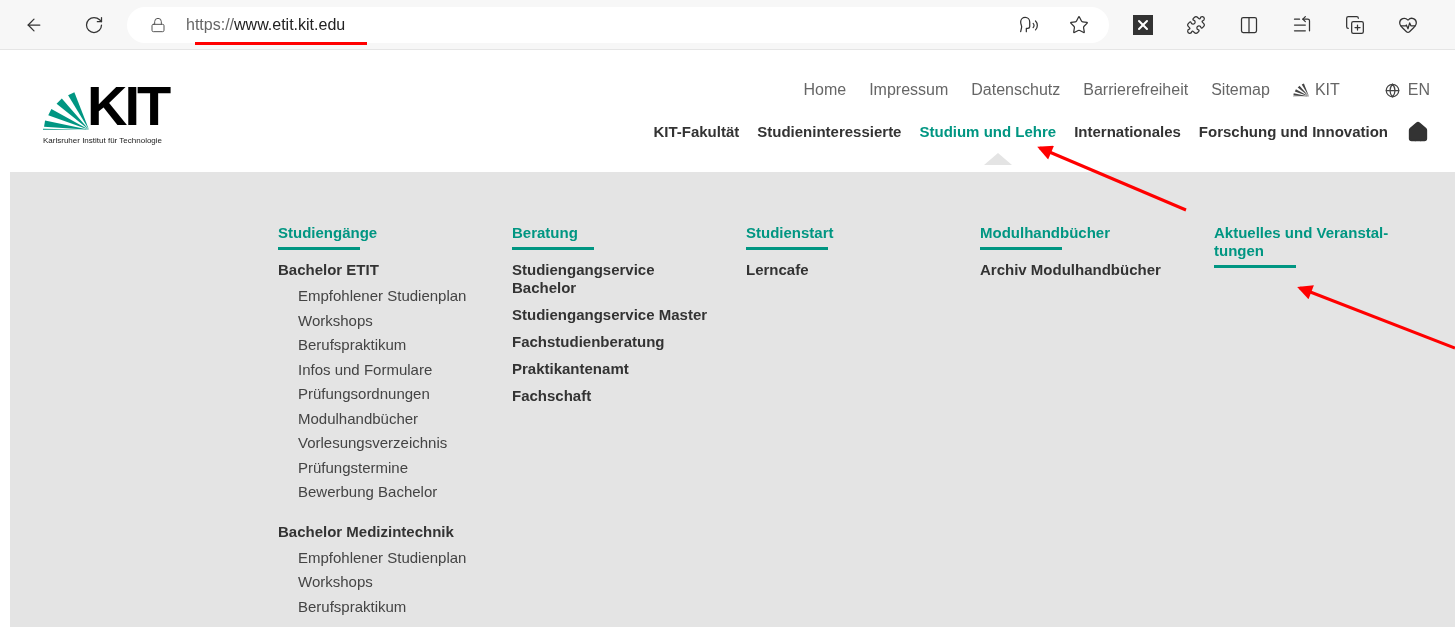 The height and width of the screenshot is (627, 1455). I want to click on submenu-link: Vorlesungsverzeichnis, so click(380, 443).